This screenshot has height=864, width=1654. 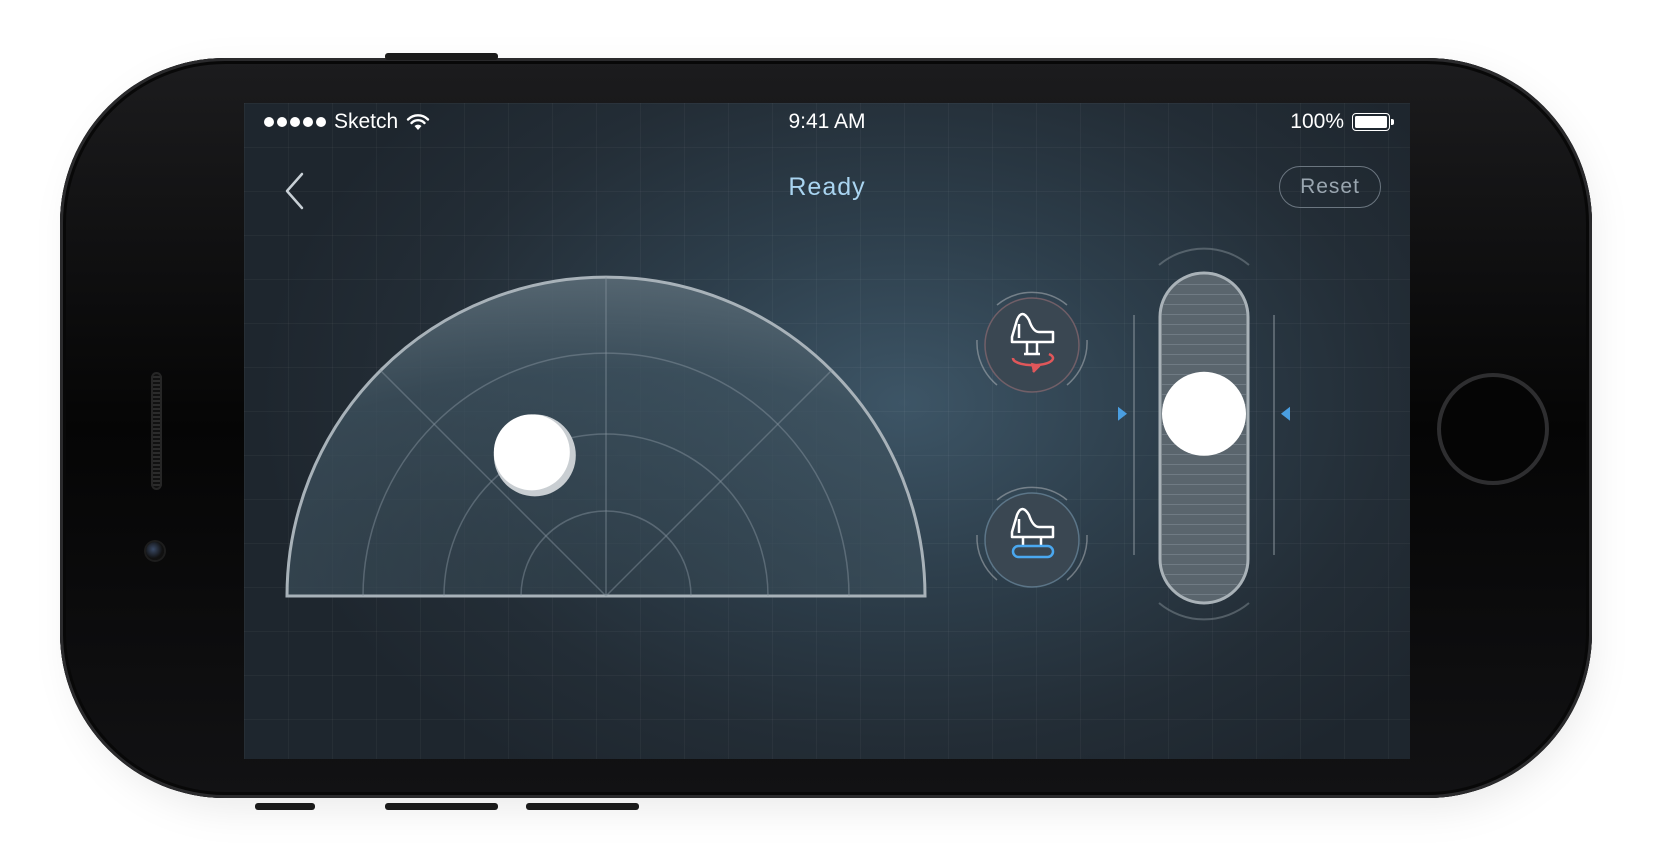 What do you see at coordinates (441, 56) in the screenshot?
I see `volume-button` at bounding box center [441, 56].